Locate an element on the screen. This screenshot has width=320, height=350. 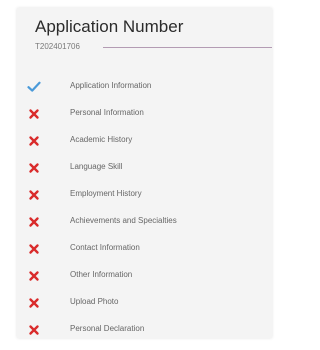
step-item-academic-history: Academic History is located at coordinates (144, 147).